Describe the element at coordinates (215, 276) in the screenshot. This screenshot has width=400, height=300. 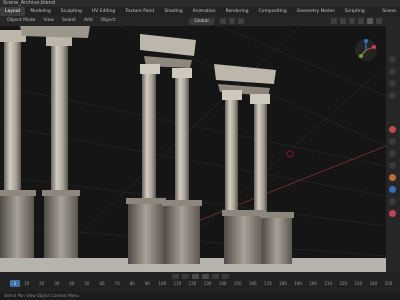
I see `next-keyframe-icon` at that location.